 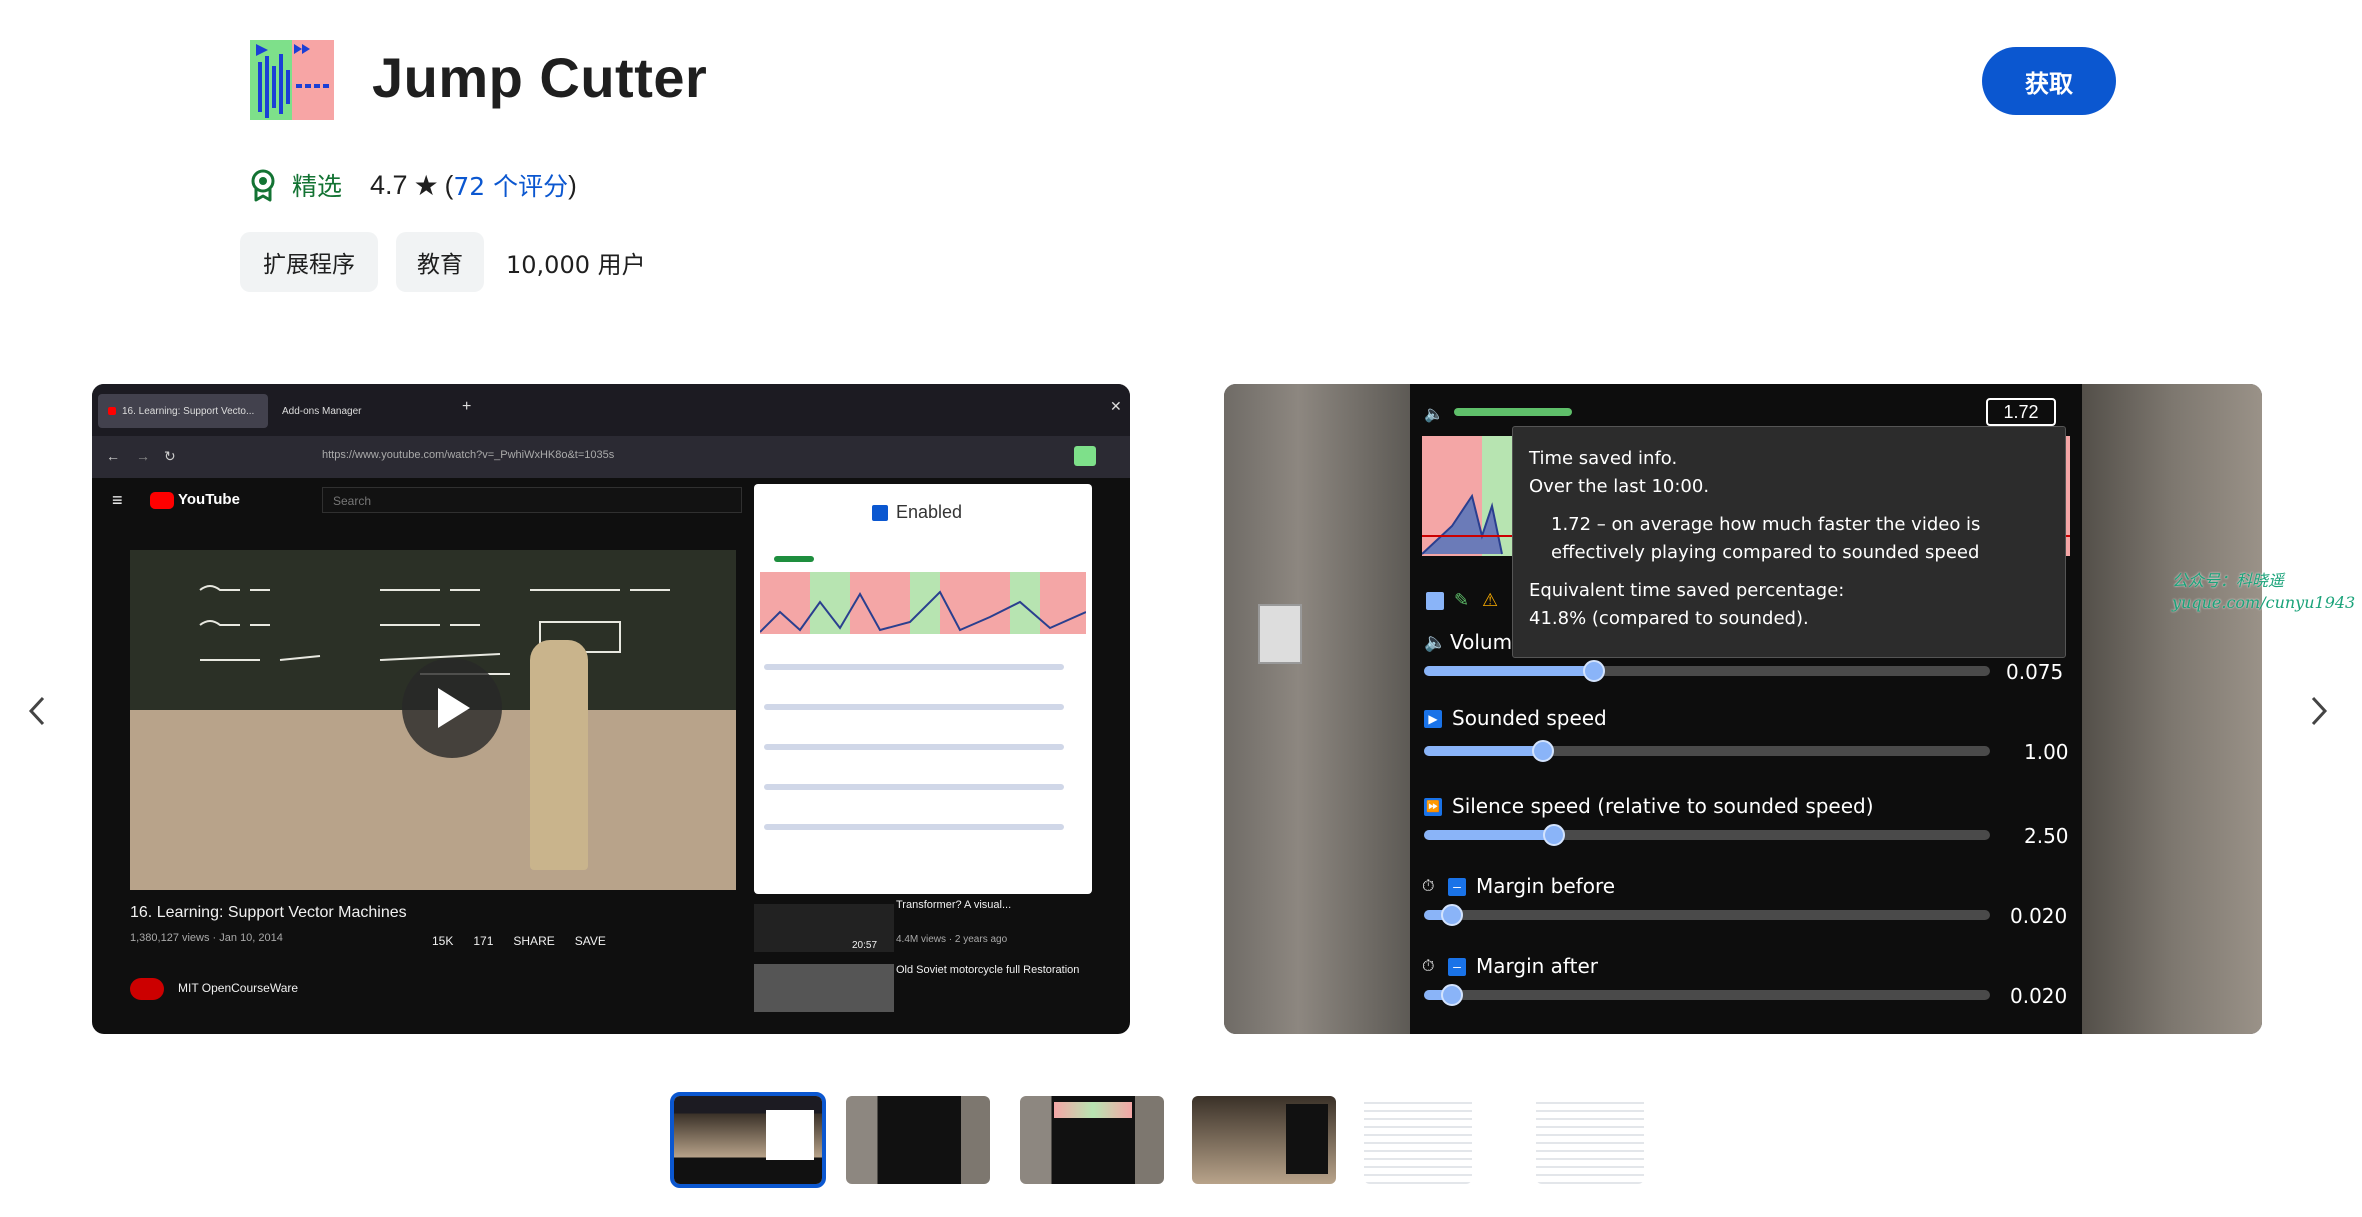 What do you see at coordinates (1619, 486) in the screenshot?
I see `tooltip-period: Over the last 10:00.` at bounding box center [1619, 486].